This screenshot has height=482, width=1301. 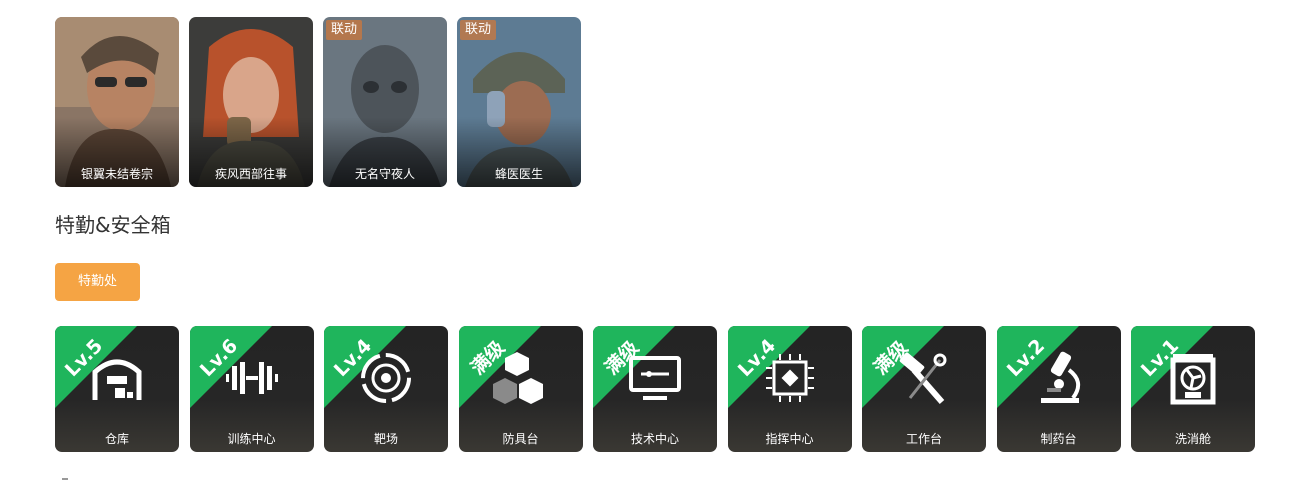 What do you see at coordinates (251, 102) in the screenshot?
I see `operator-card-gale-west: 疾风西部往事` at bounding box center [251, 102].